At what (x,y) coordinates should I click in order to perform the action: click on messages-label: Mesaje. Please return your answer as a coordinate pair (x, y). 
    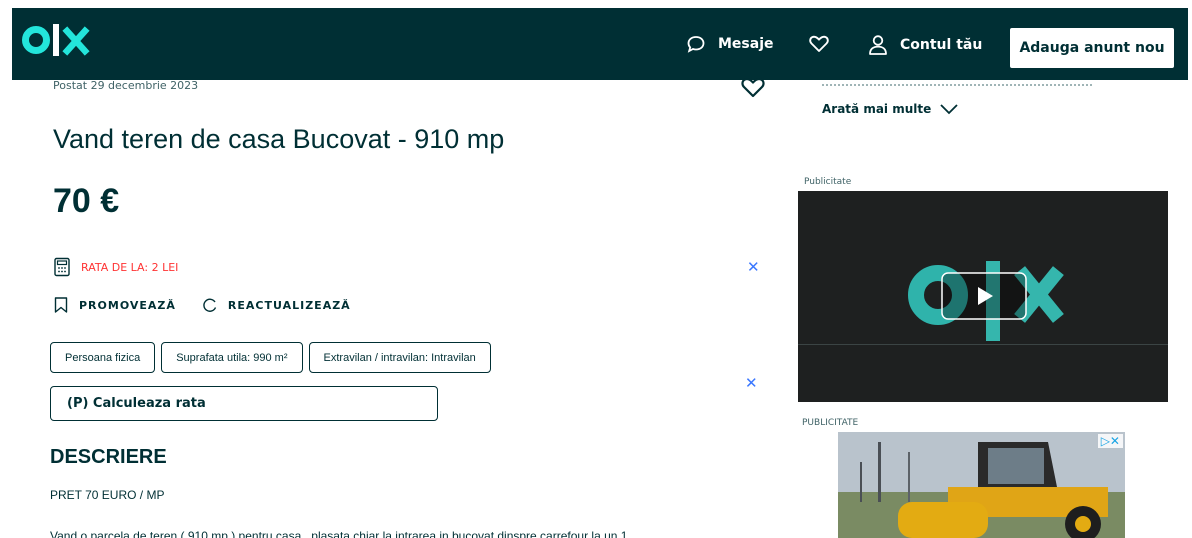
    Looking at the image, I should click on (746, 44).